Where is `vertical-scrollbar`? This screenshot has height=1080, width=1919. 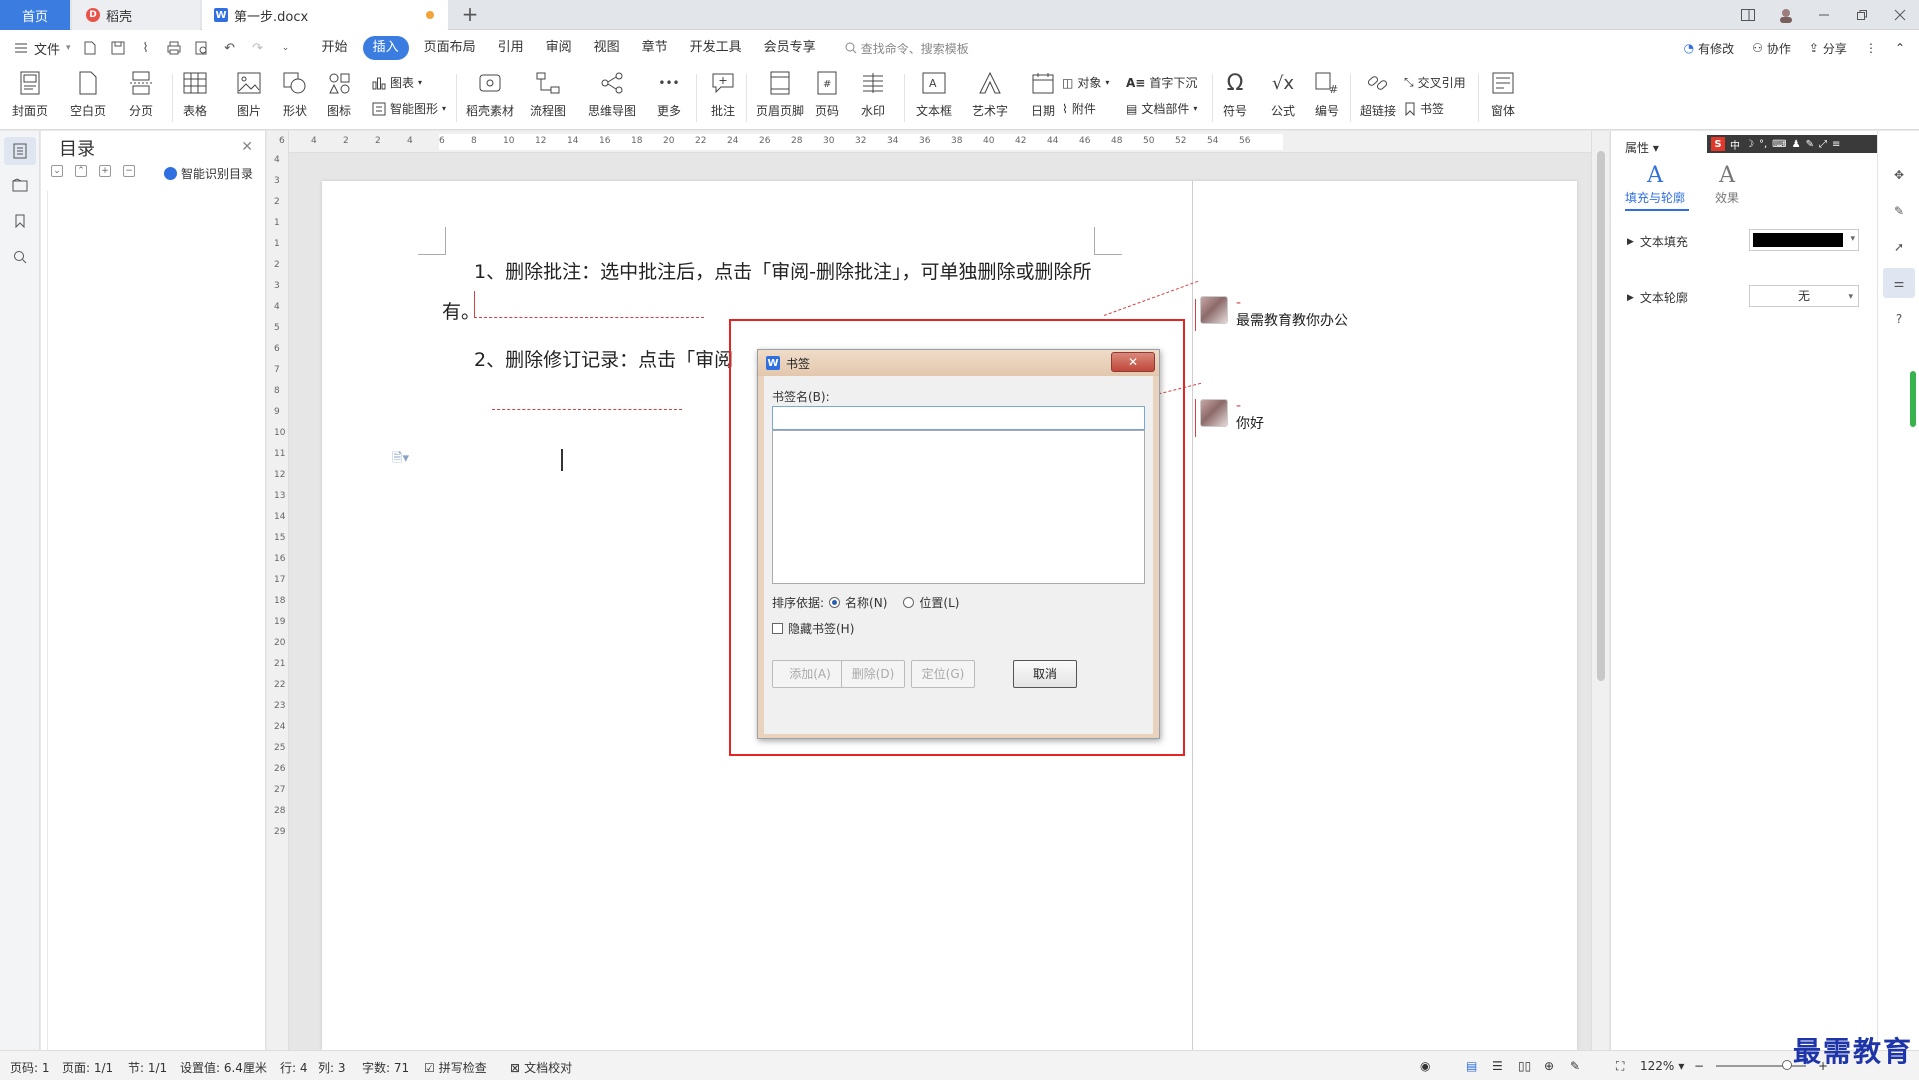 vertical-scrollbar is located at coordinates (1600, 590).